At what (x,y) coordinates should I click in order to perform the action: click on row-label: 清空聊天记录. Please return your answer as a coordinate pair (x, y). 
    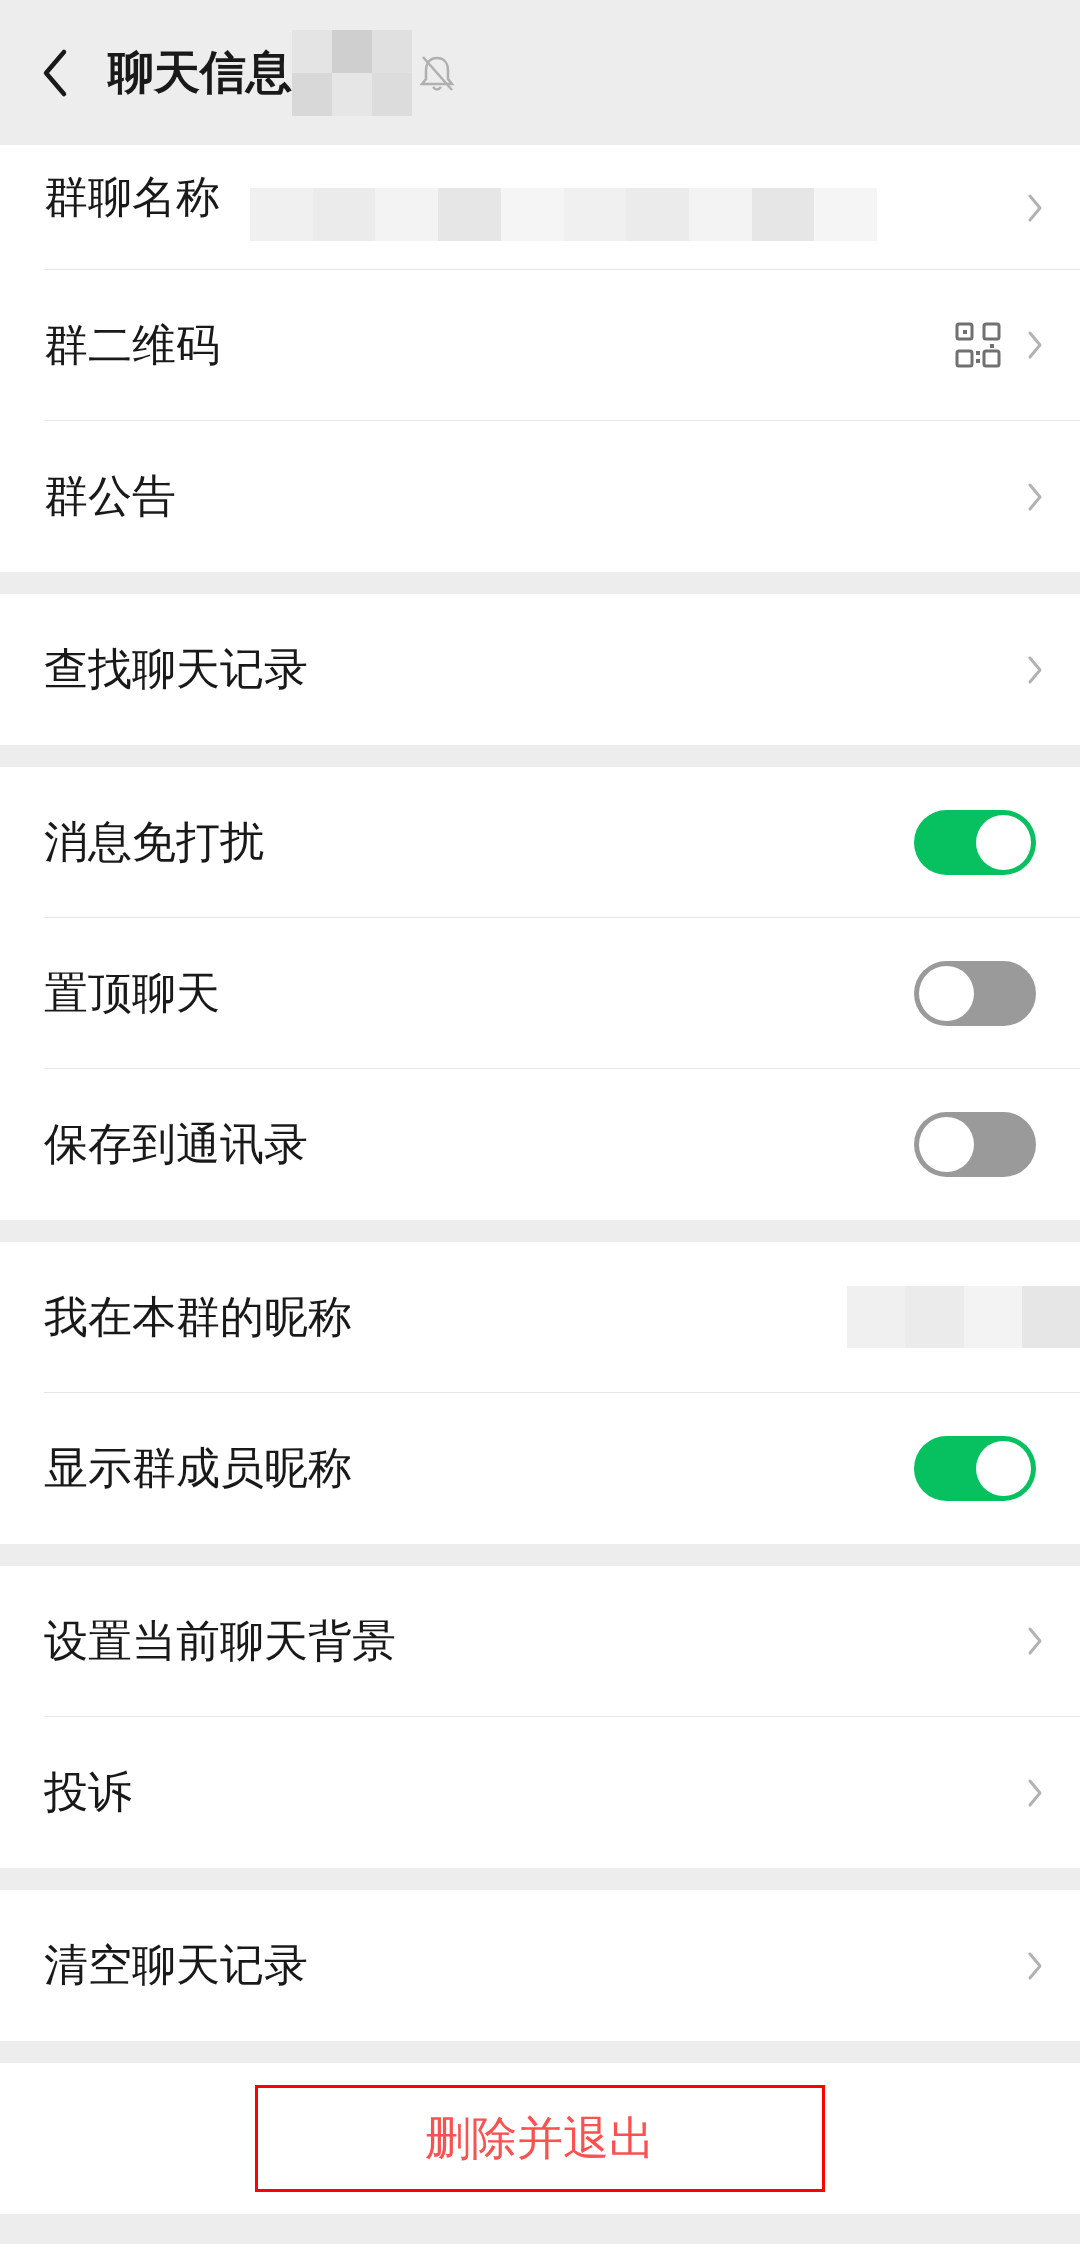
    Looking at the image, I should click on (176, 1965).